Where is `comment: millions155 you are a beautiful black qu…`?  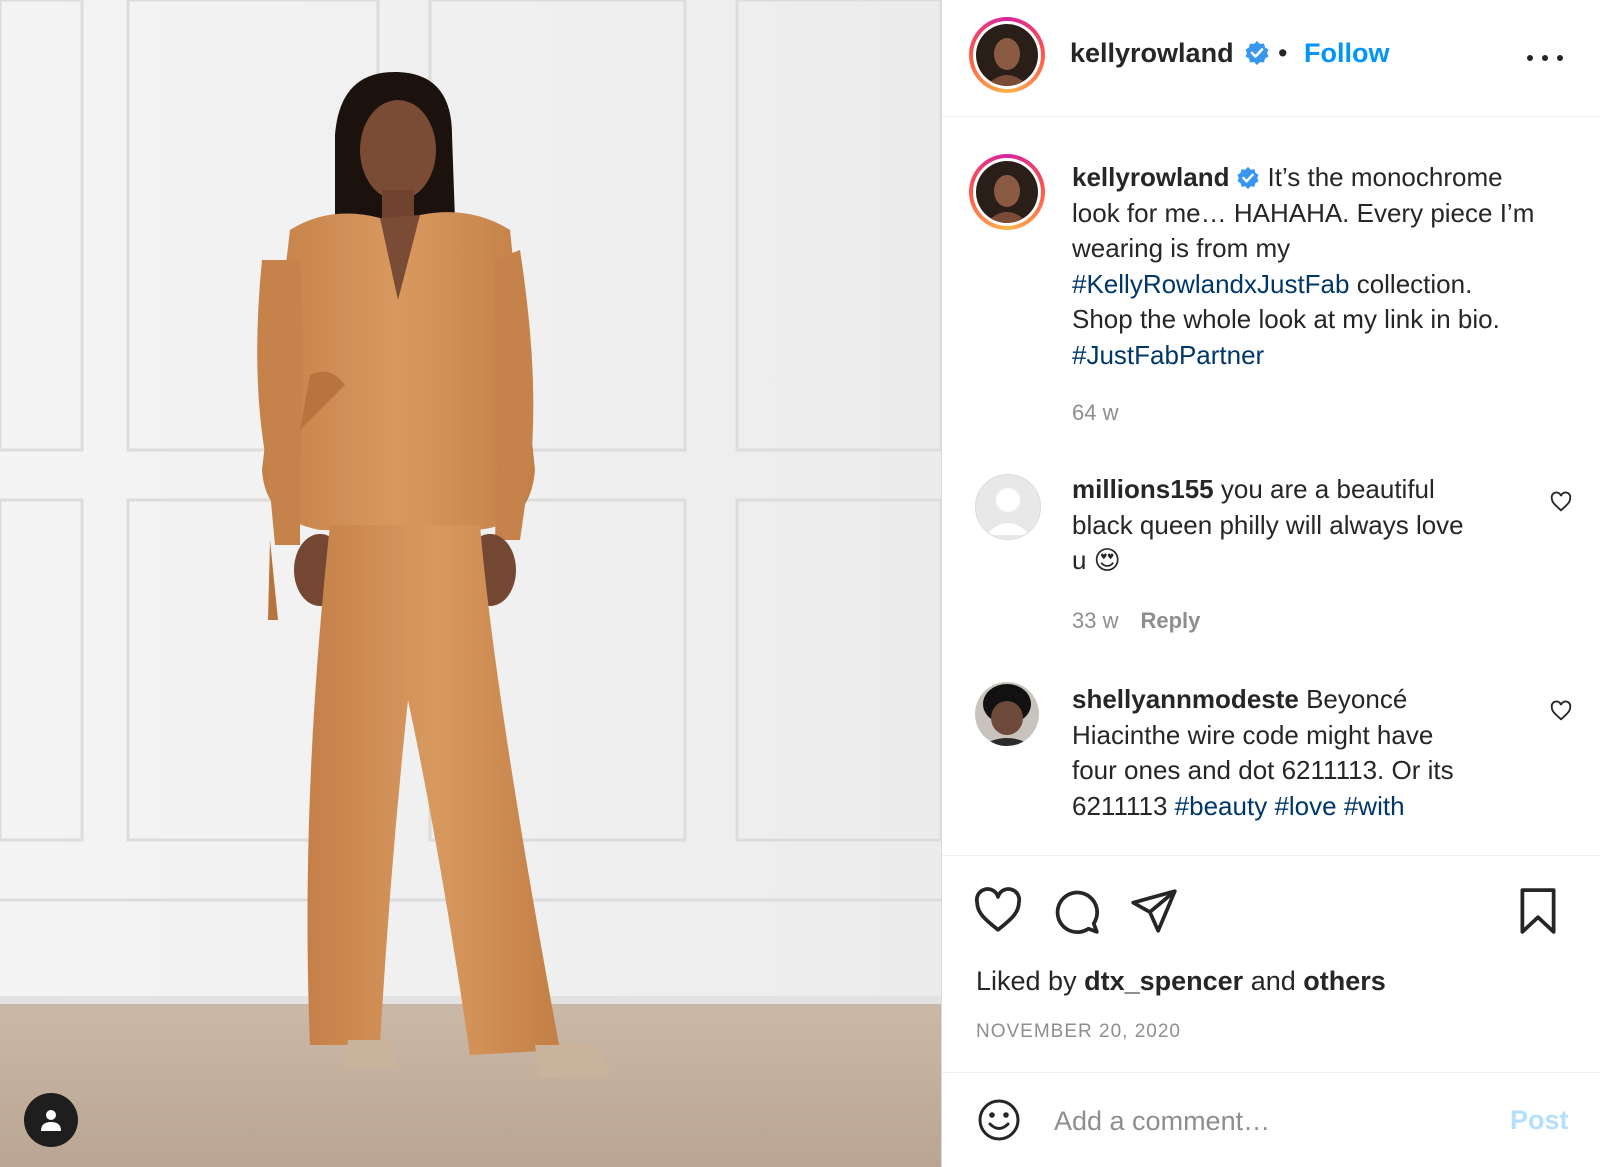
comment: millions155 you are a beautiful black qu… is located at coordinates (1317, 525).